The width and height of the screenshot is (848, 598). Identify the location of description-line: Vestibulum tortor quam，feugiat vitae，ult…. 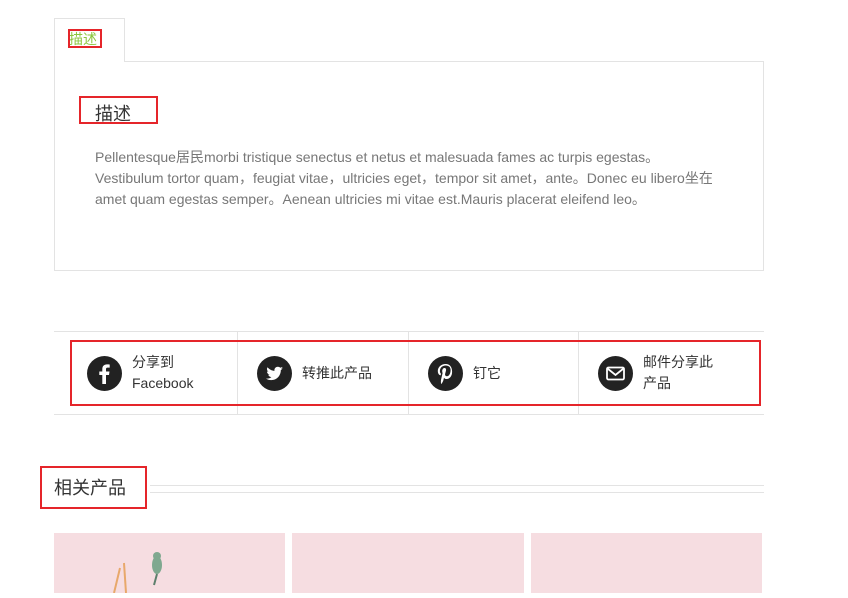
(404, 178).